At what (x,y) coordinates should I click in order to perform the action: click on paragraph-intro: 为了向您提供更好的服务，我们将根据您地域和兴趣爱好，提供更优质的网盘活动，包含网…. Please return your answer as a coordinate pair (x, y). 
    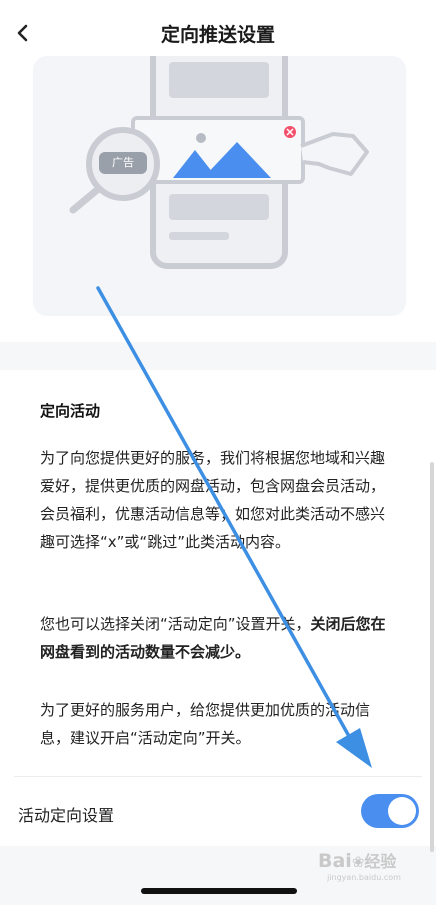
    Looking at the image, I should click on (213, 500).